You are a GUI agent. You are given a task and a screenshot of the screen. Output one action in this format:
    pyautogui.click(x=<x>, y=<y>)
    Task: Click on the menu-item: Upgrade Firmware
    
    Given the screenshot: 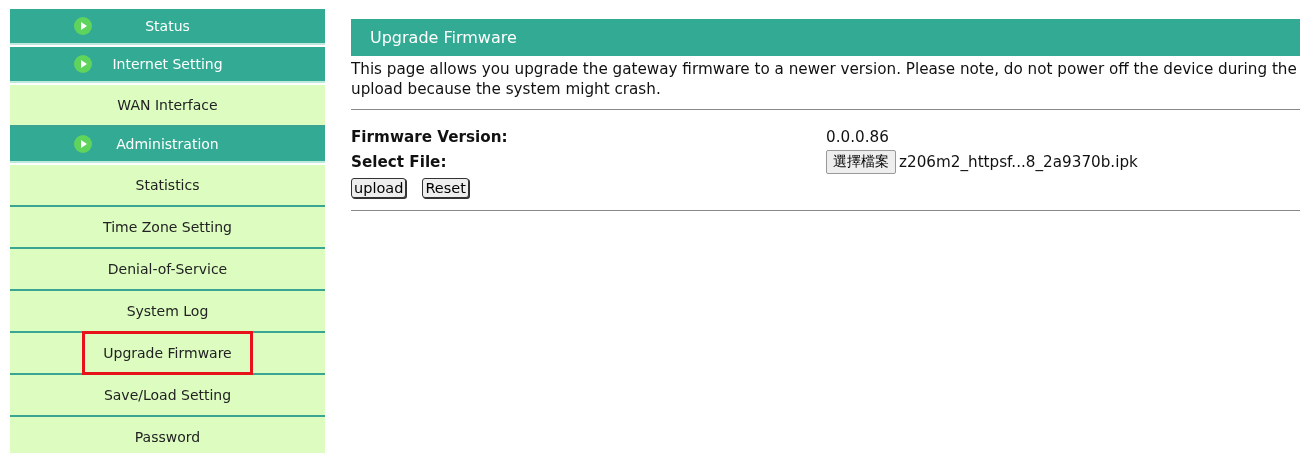 What is the action you would take?
    pyautogui.click(x=167, y=354)
    